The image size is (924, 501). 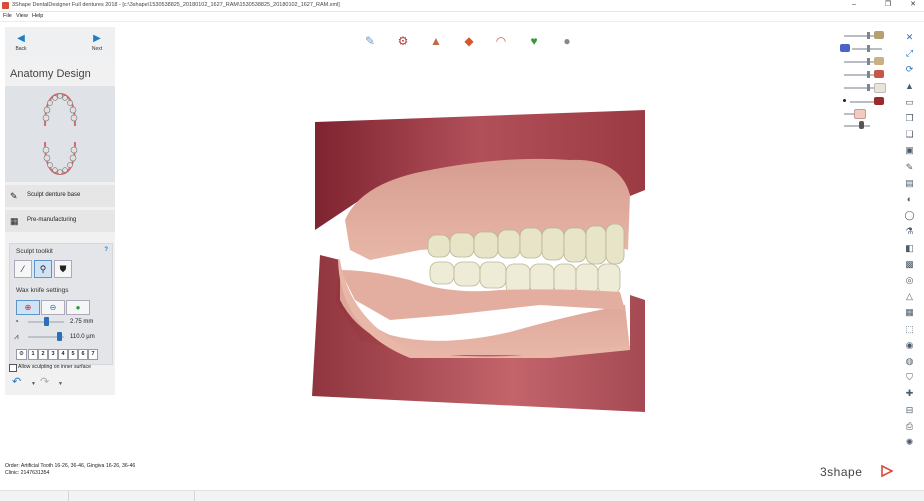 What do you see at coordinates (864, 74) in the screenshot?
I see `visibility-row-gingiva` at bounding box center [864, 74].